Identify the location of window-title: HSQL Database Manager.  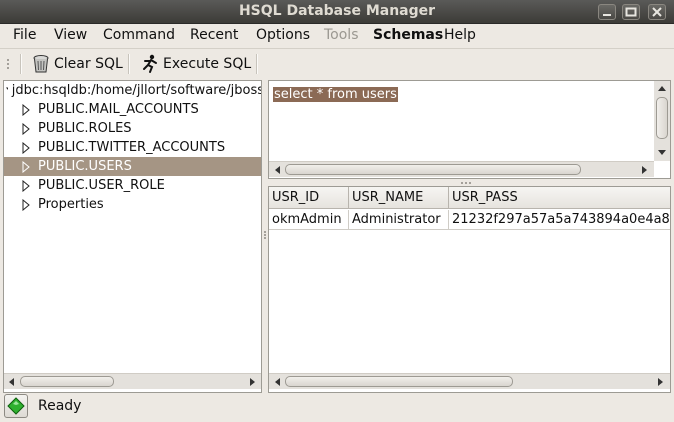
(337, 11).